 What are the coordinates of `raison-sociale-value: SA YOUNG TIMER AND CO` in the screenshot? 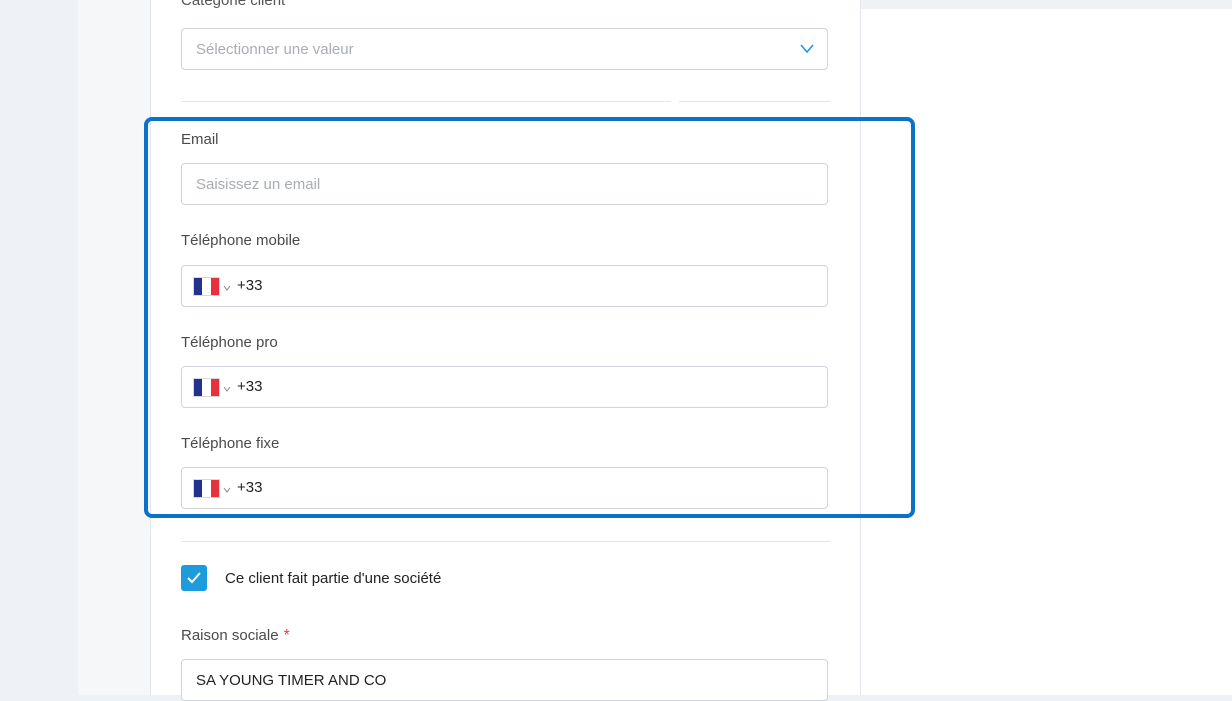 It's located at (291, 680).